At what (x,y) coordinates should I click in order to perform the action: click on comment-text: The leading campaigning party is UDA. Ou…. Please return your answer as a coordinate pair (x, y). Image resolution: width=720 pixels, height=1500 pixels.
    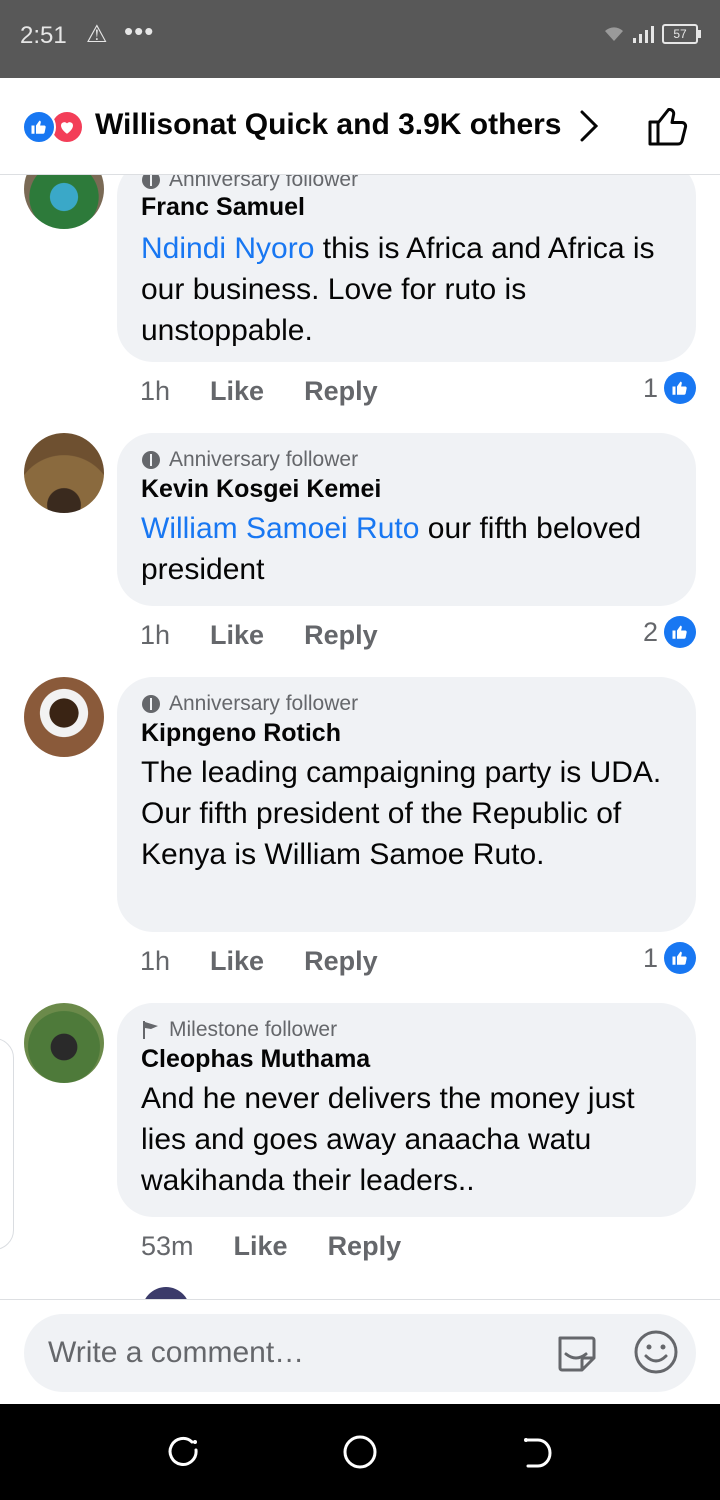
    Looking at the image, I should click on (401, 813).